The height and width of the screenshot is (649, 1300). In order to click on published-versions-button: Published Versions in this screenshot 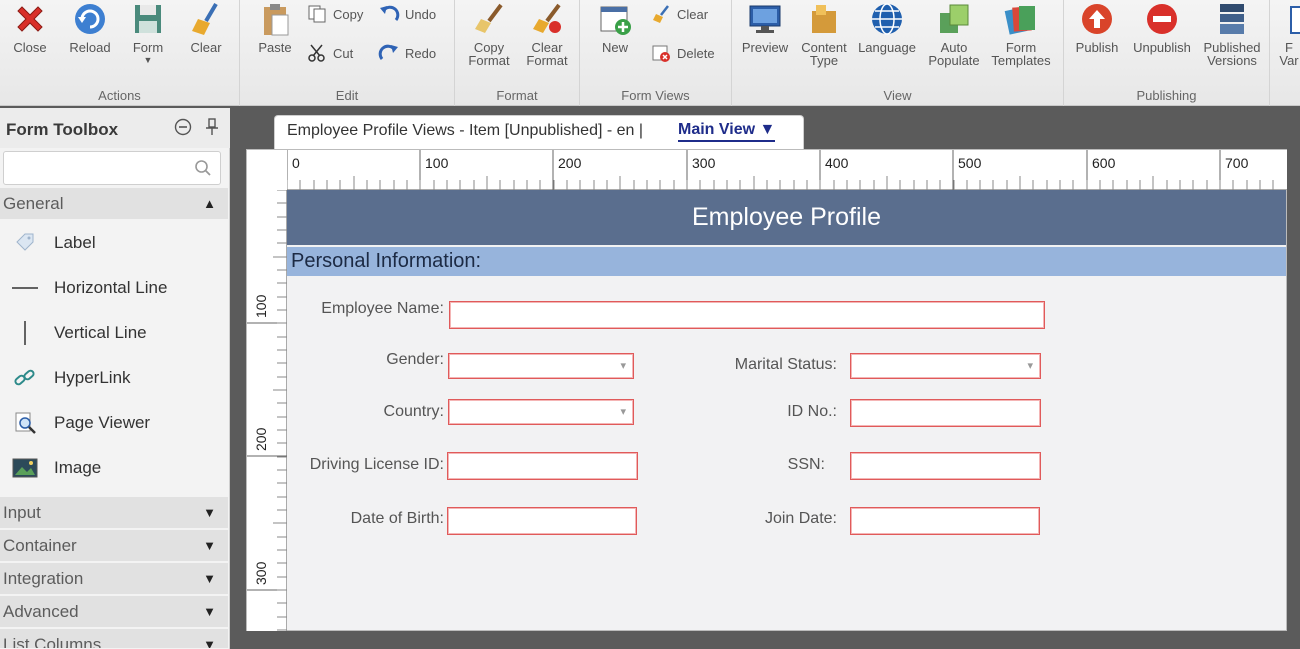, I will do `click(1232, 33)`.